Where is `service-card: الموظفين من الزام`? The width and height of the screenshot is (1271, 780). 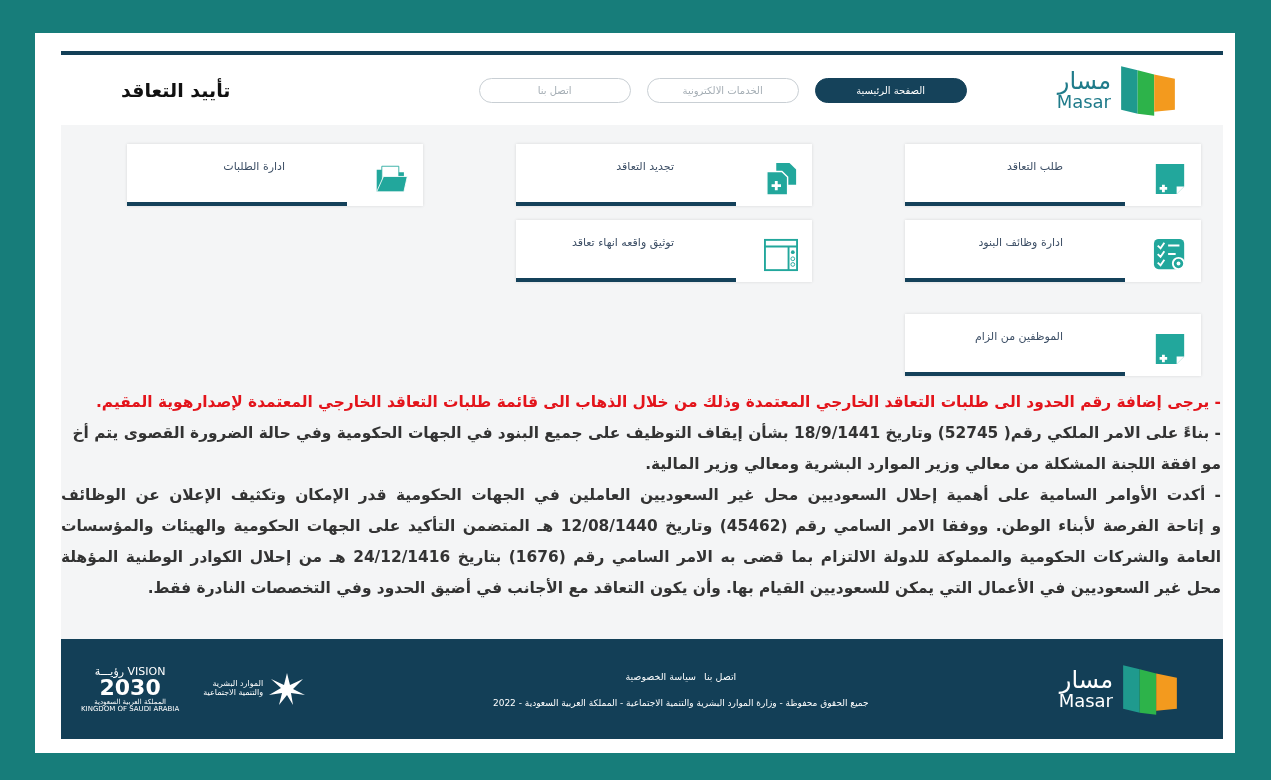 service-card: الموظفين من الزام is located at coordinates (1053, 345).